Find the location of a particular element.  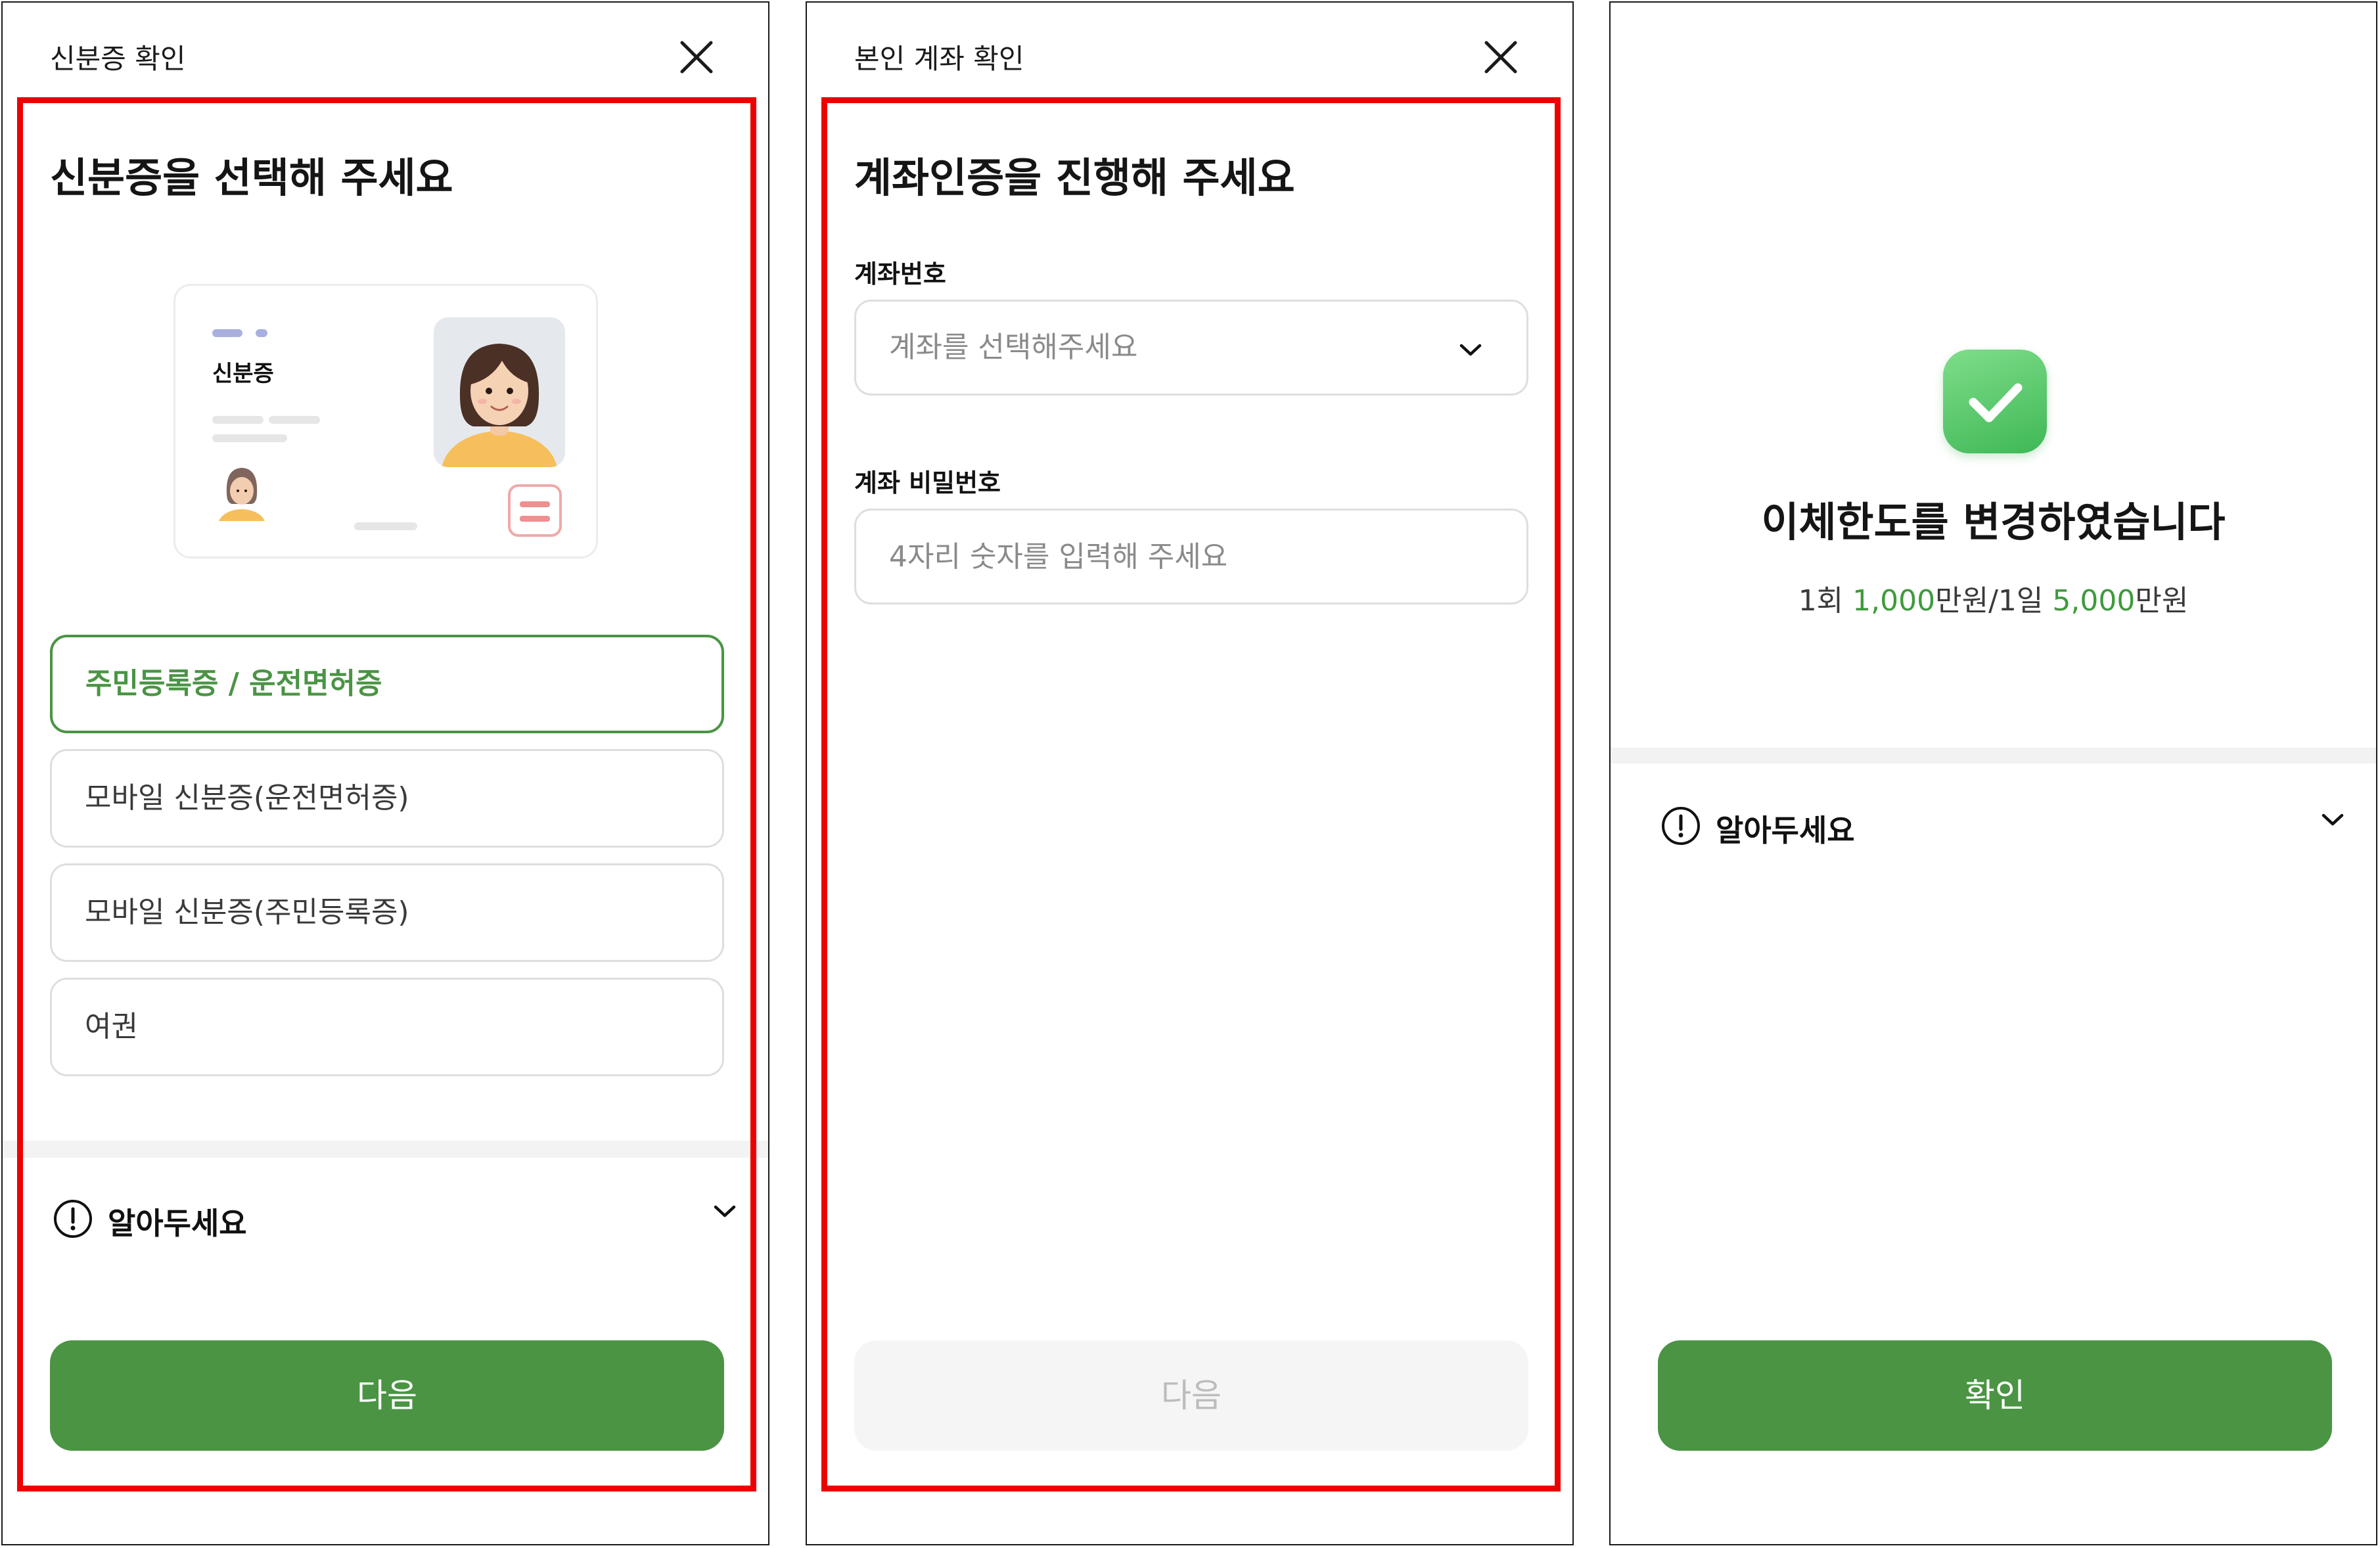

confirm-button: 확인 is located at coordinates (1995, 1395).